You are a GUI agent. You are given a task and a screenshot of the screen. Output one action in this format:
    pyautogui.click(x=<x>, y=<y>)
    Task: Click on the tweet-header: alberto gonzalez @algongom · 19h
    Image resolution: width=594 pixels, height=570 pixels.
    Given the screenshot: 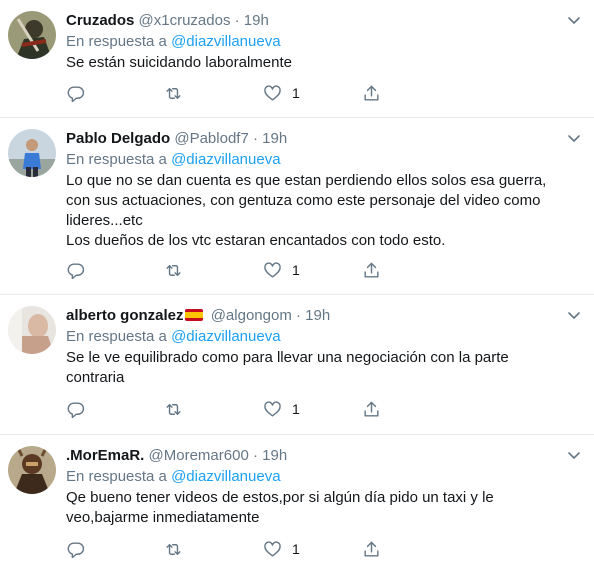 What is the action you would take?
    pyautogui.click(x=198, y=316)
    